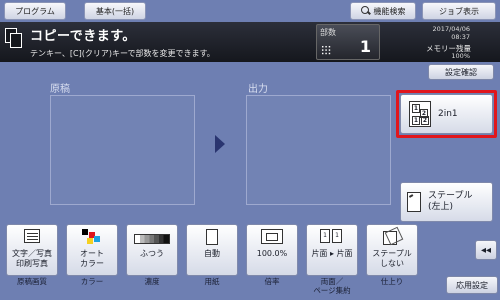  I want to click on paper-button: 自動, so click(212, 250).